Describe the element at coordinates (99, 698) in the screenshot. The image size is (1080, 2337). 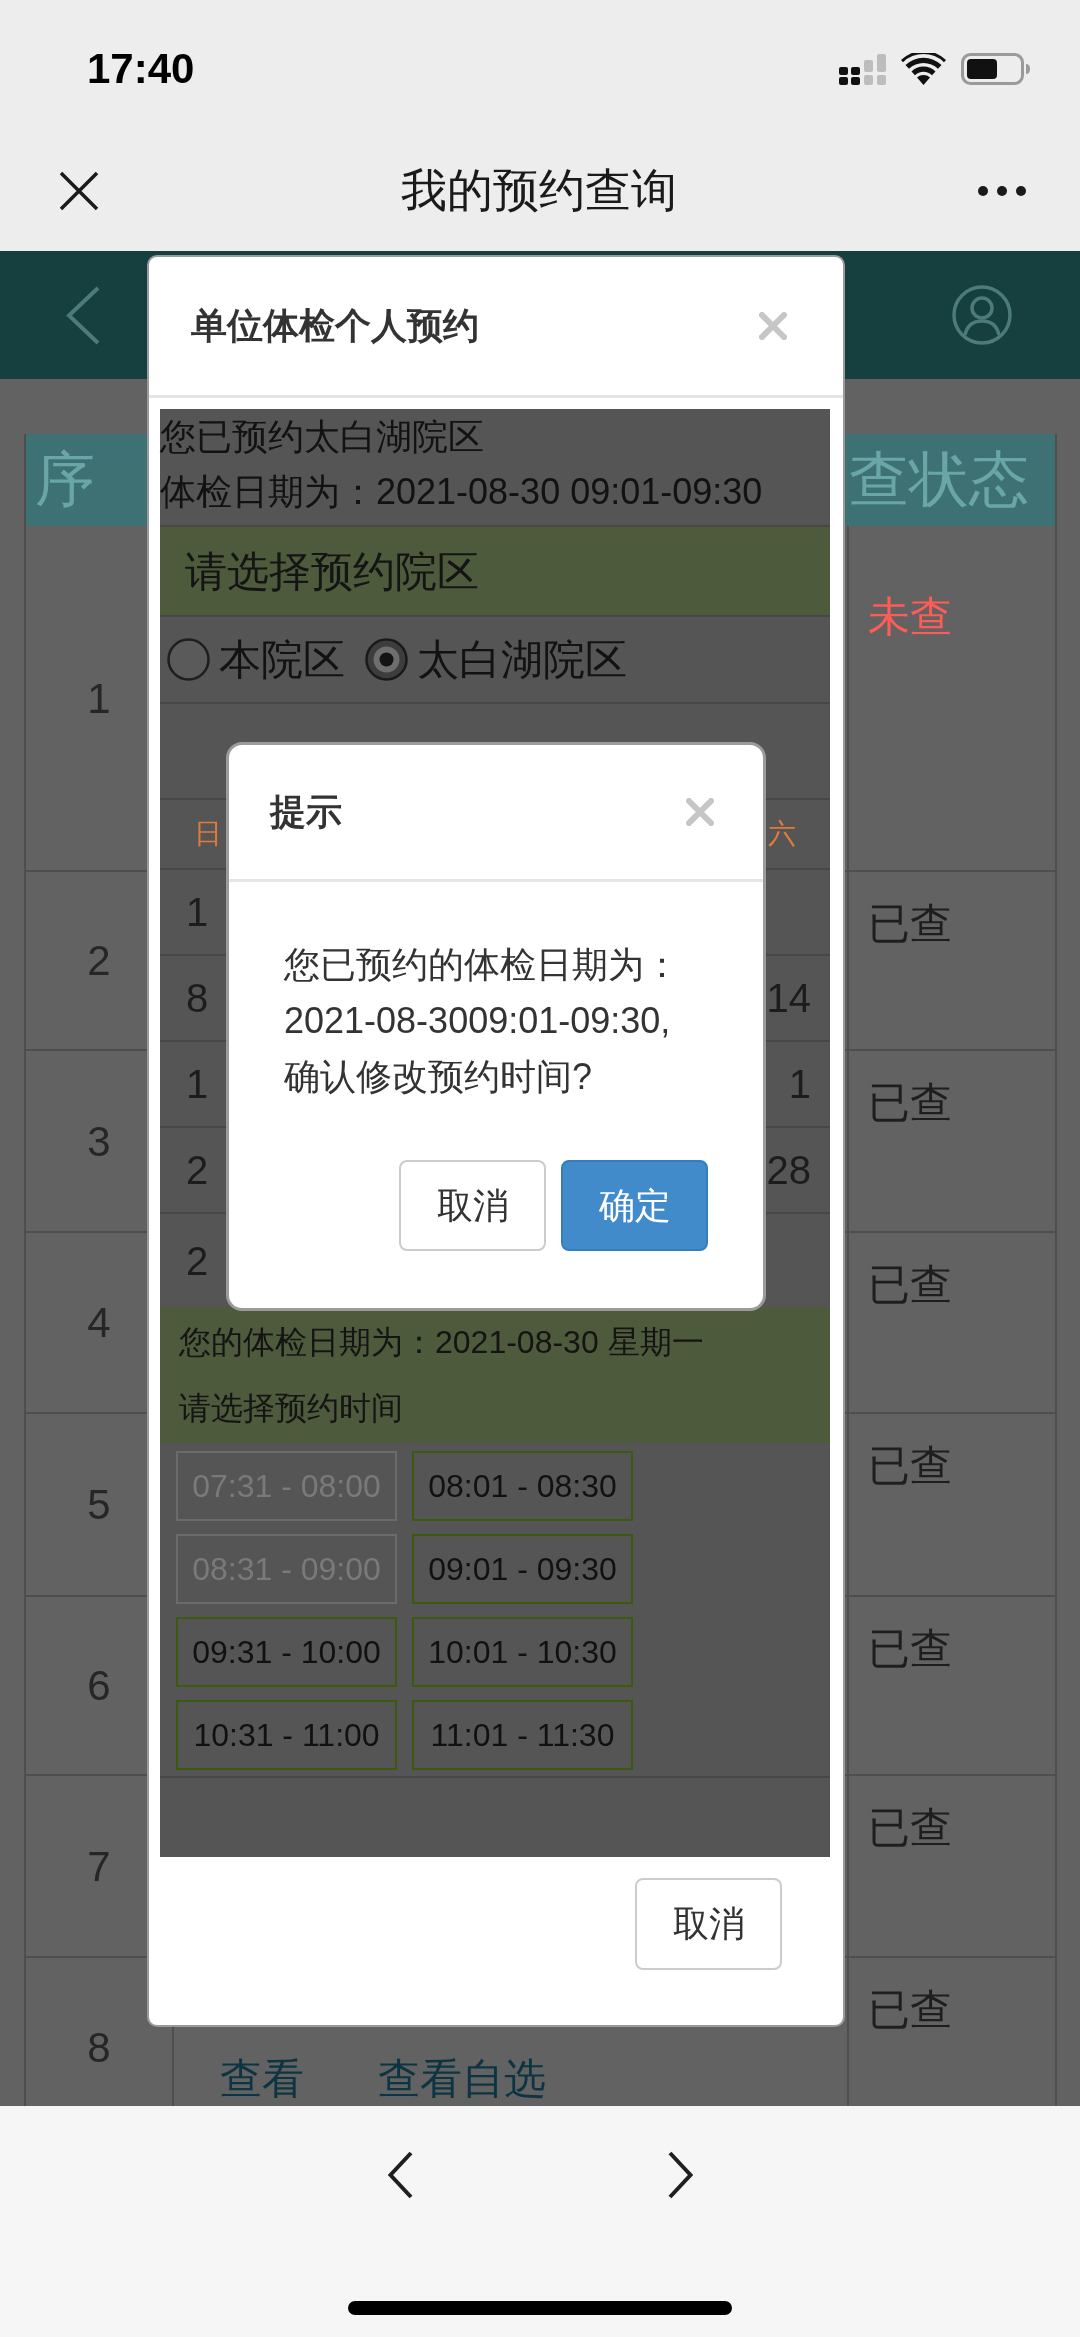
I see `row-number: 1` at that location.